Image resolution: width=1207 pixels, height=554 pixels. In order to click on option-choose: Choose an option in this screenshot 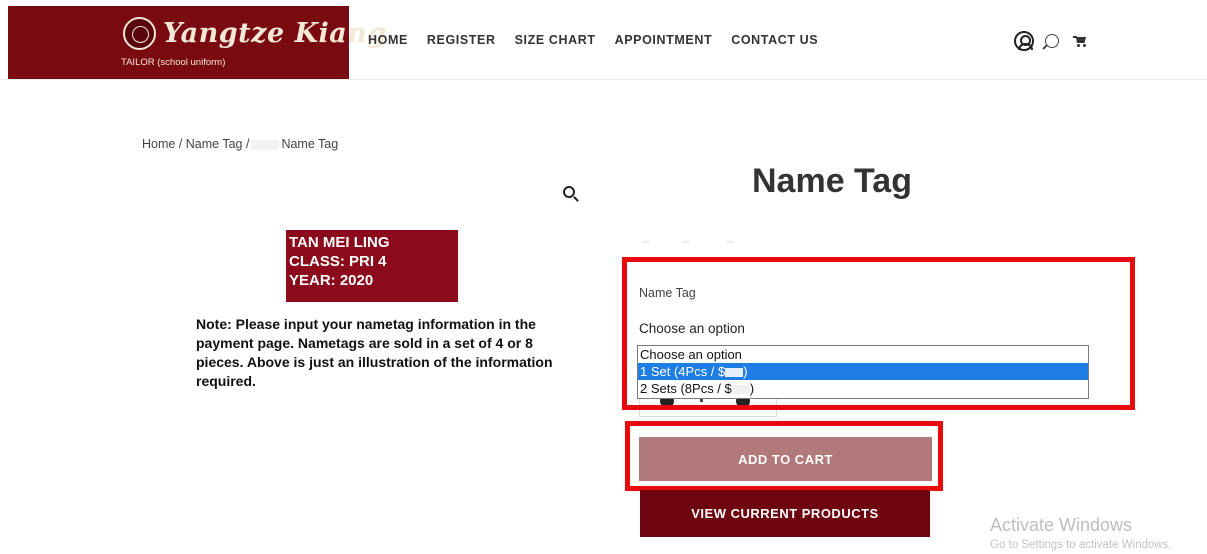, I will do `click(863, 354)`.